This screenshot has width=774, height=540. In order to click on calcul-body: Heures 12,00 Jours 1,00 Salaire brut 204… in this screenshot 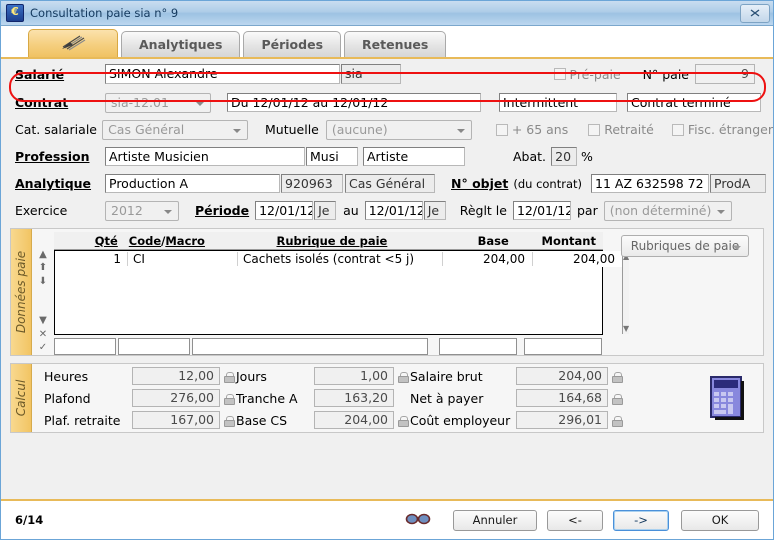, I will do `click(397, 398)`.